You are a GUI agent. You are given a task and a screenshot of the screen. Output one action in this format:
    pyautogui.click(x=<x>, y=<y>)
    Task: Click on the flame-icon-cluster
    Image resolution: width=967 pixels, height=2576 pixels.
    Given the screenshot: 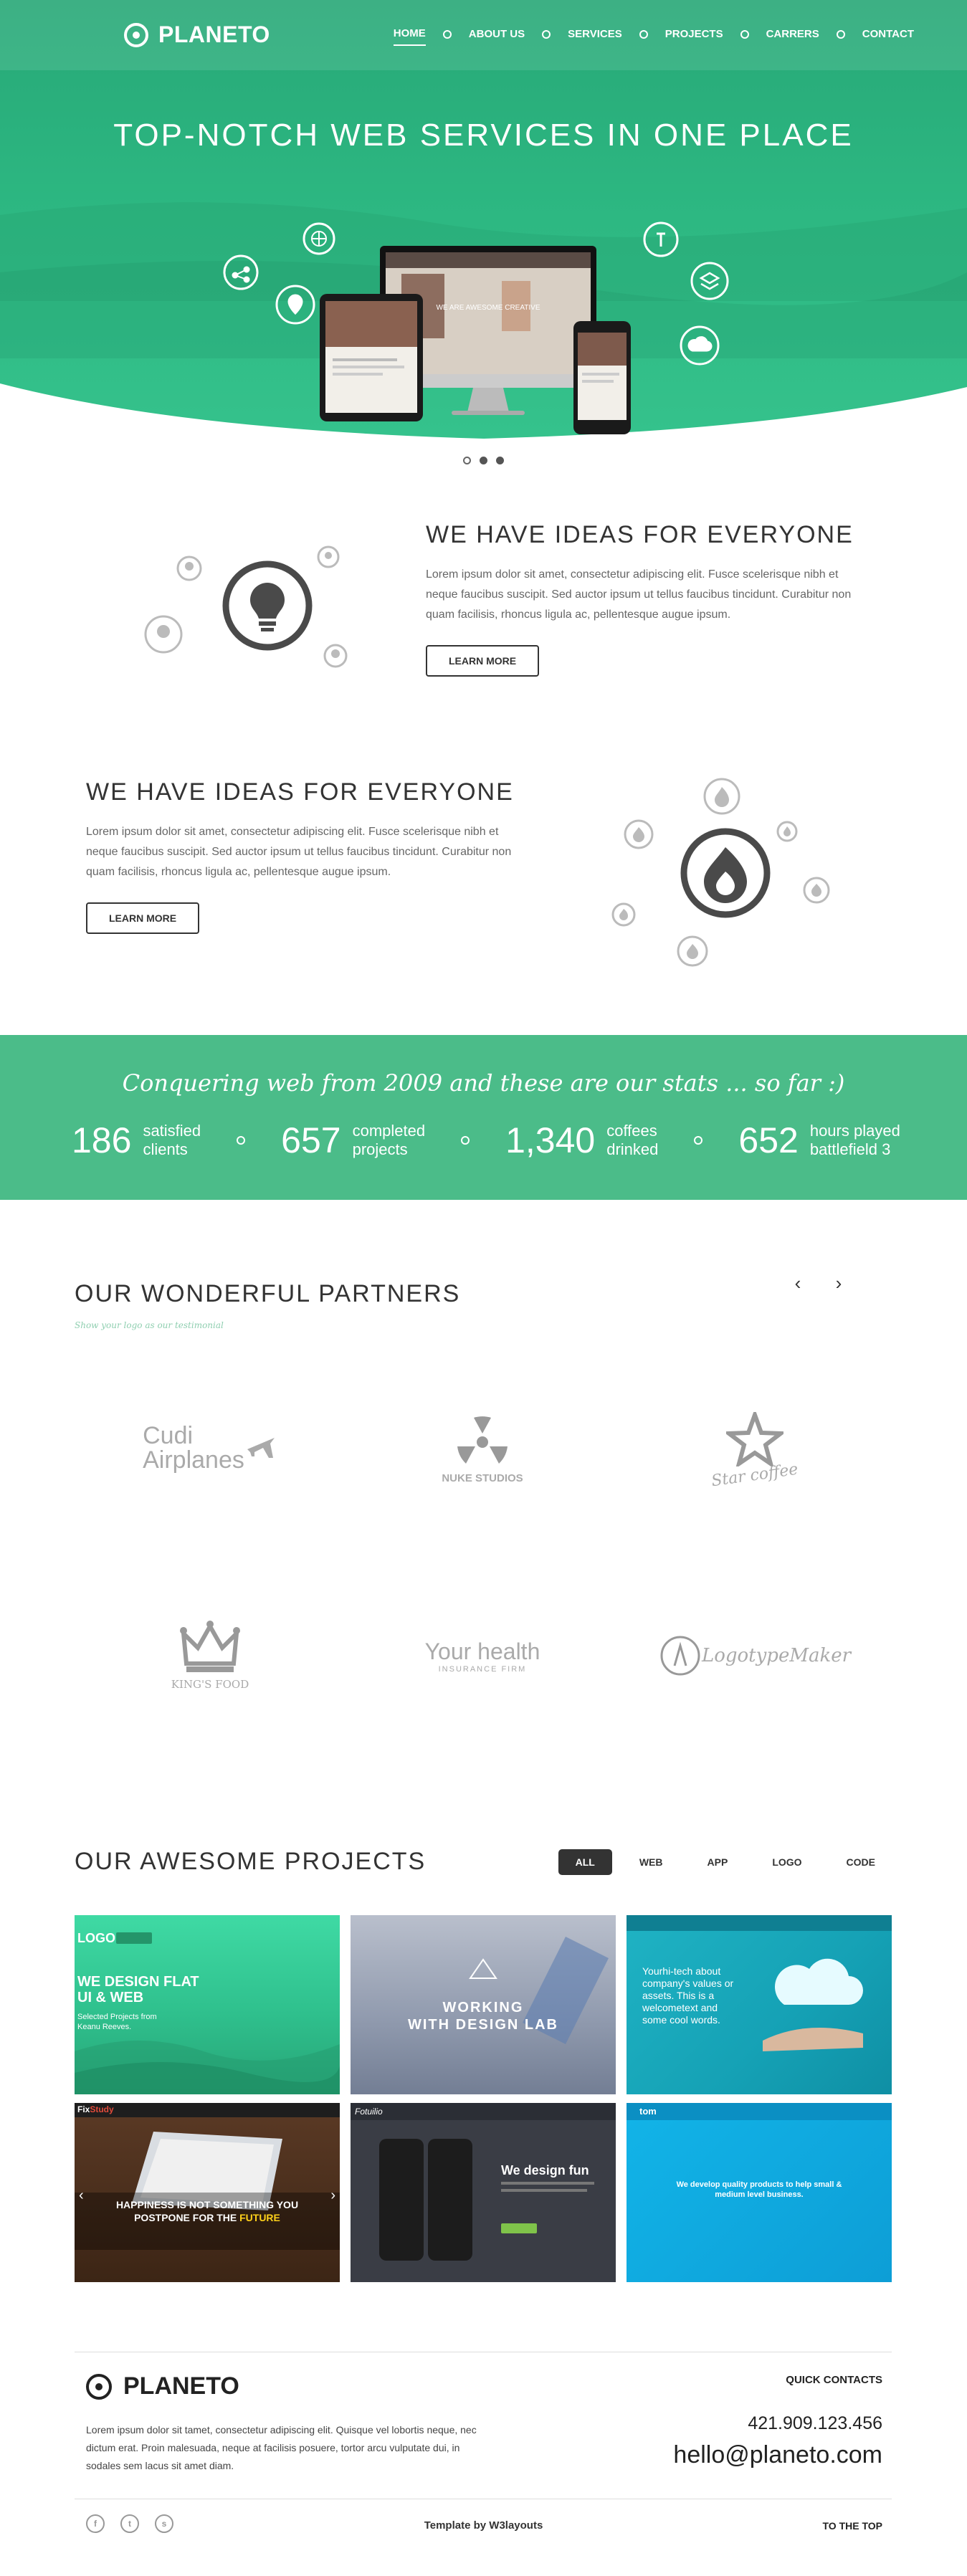 What is the action you would take?
    pyautogui.click(x=721, y=872)
    